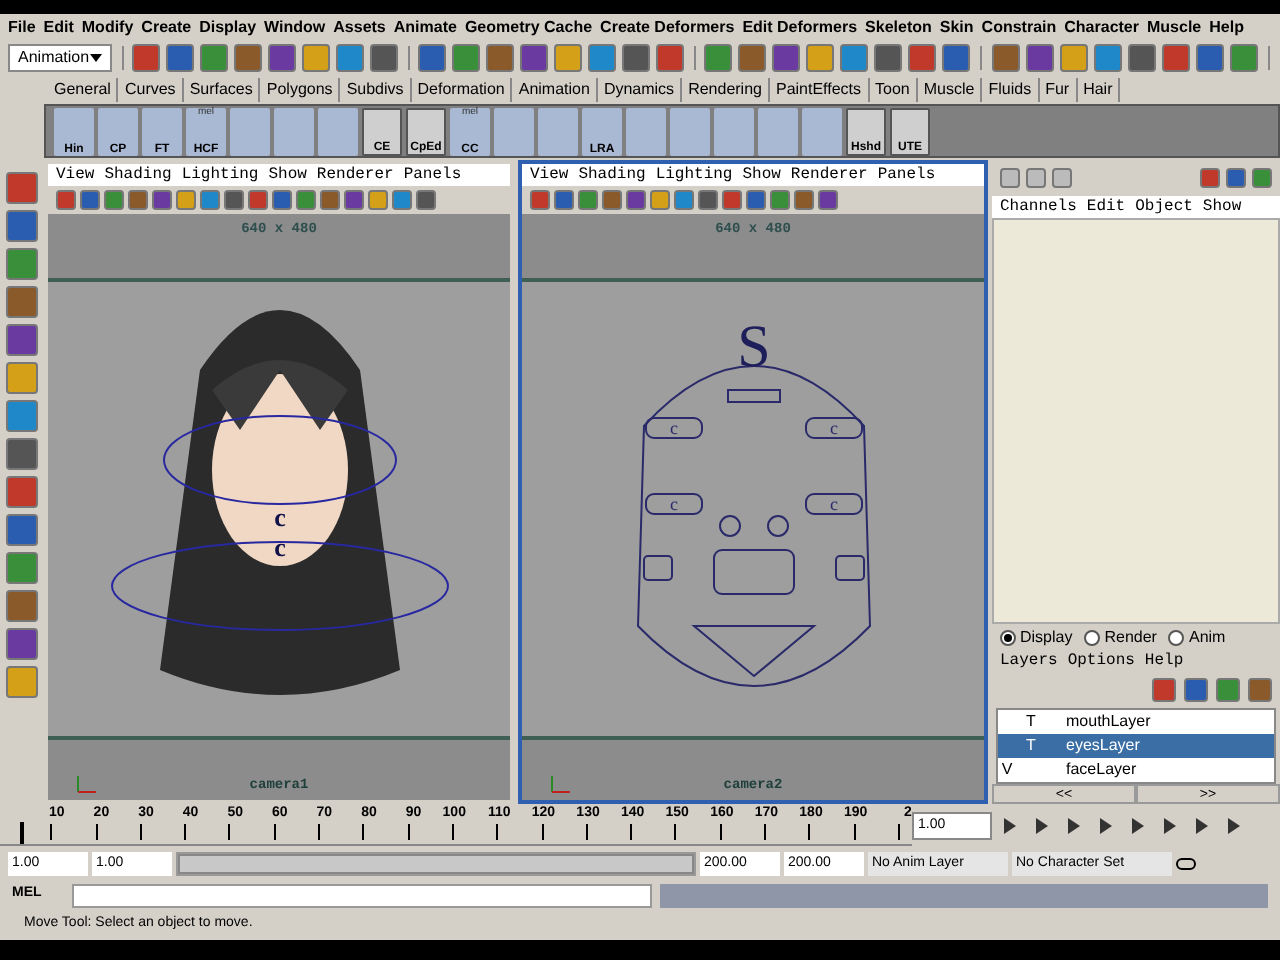 The width and height of the screenshot is (1280, 960). I want to click on shelf-tab: General, so click(83, 90).